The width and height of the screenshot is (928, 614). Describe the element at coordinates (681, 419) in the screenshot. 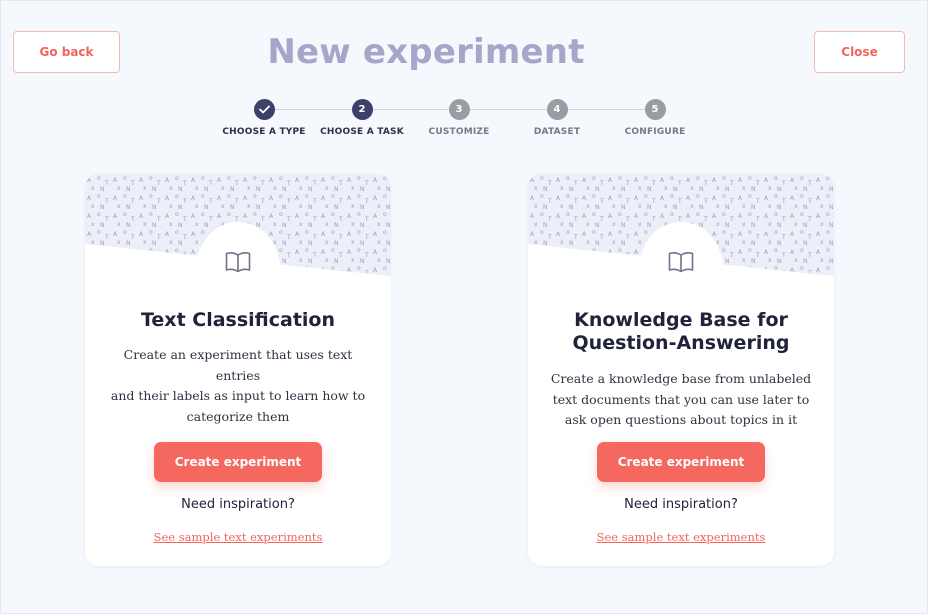

I see `description-line: ask open questions about topics in it` at that location.